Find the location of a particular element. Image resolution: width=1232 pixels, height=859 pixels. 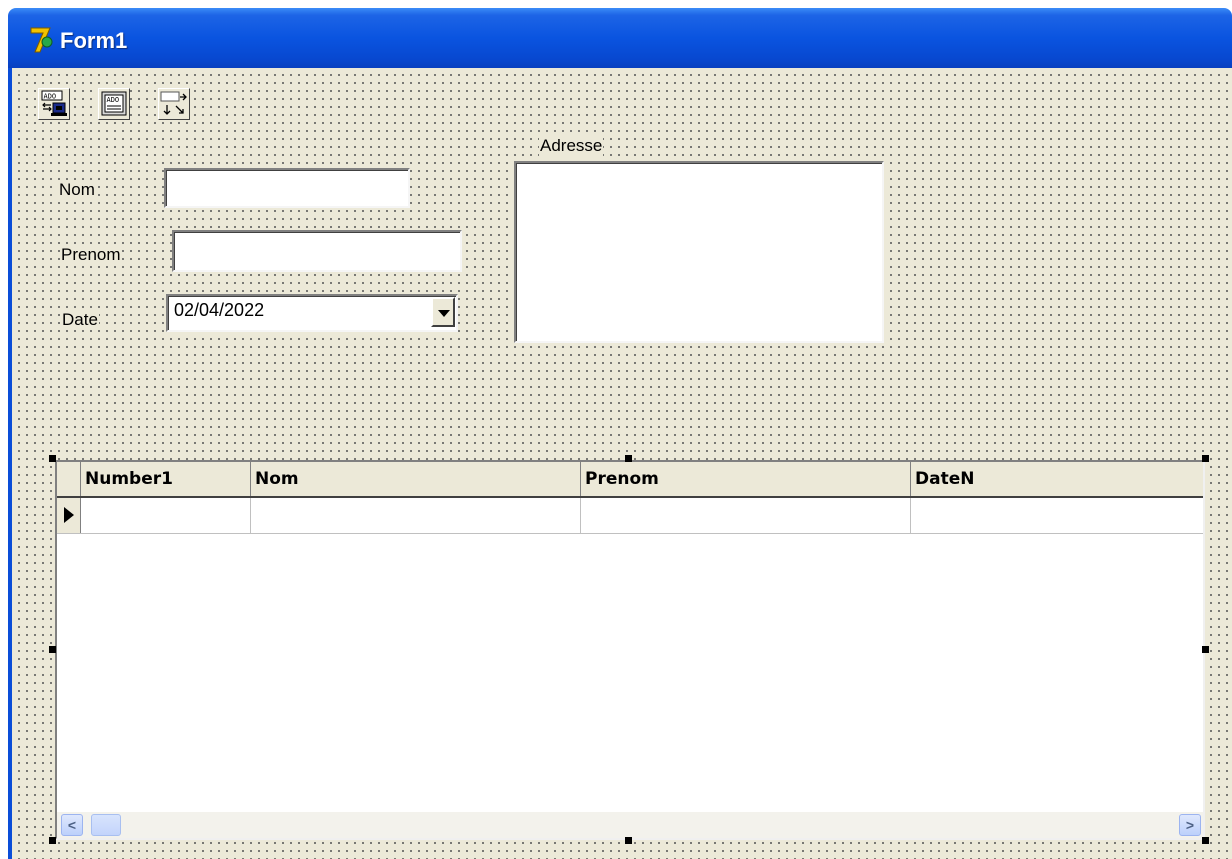

ado-table-icon: ADO is located at coordinates (114, 104).